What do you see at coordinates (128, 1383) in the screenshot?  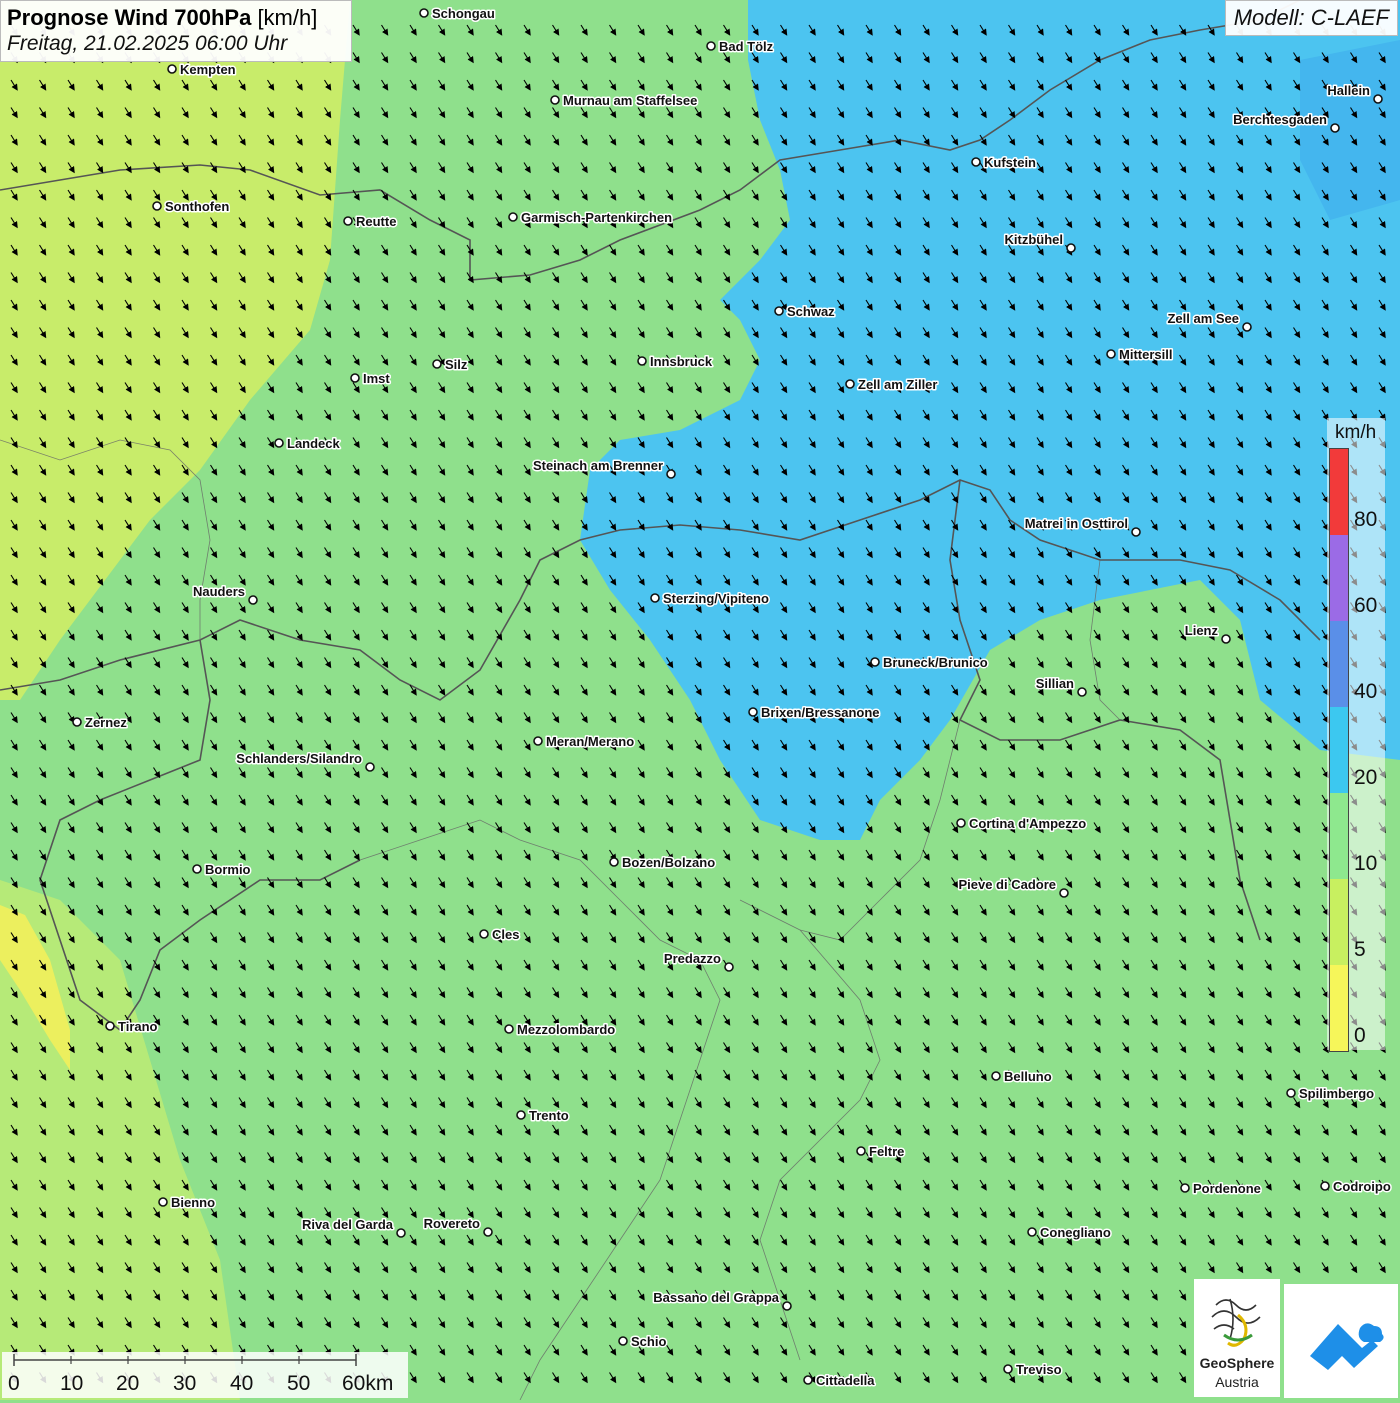 I see `scale-label-20: 20` at bounding box center [128, 1383].